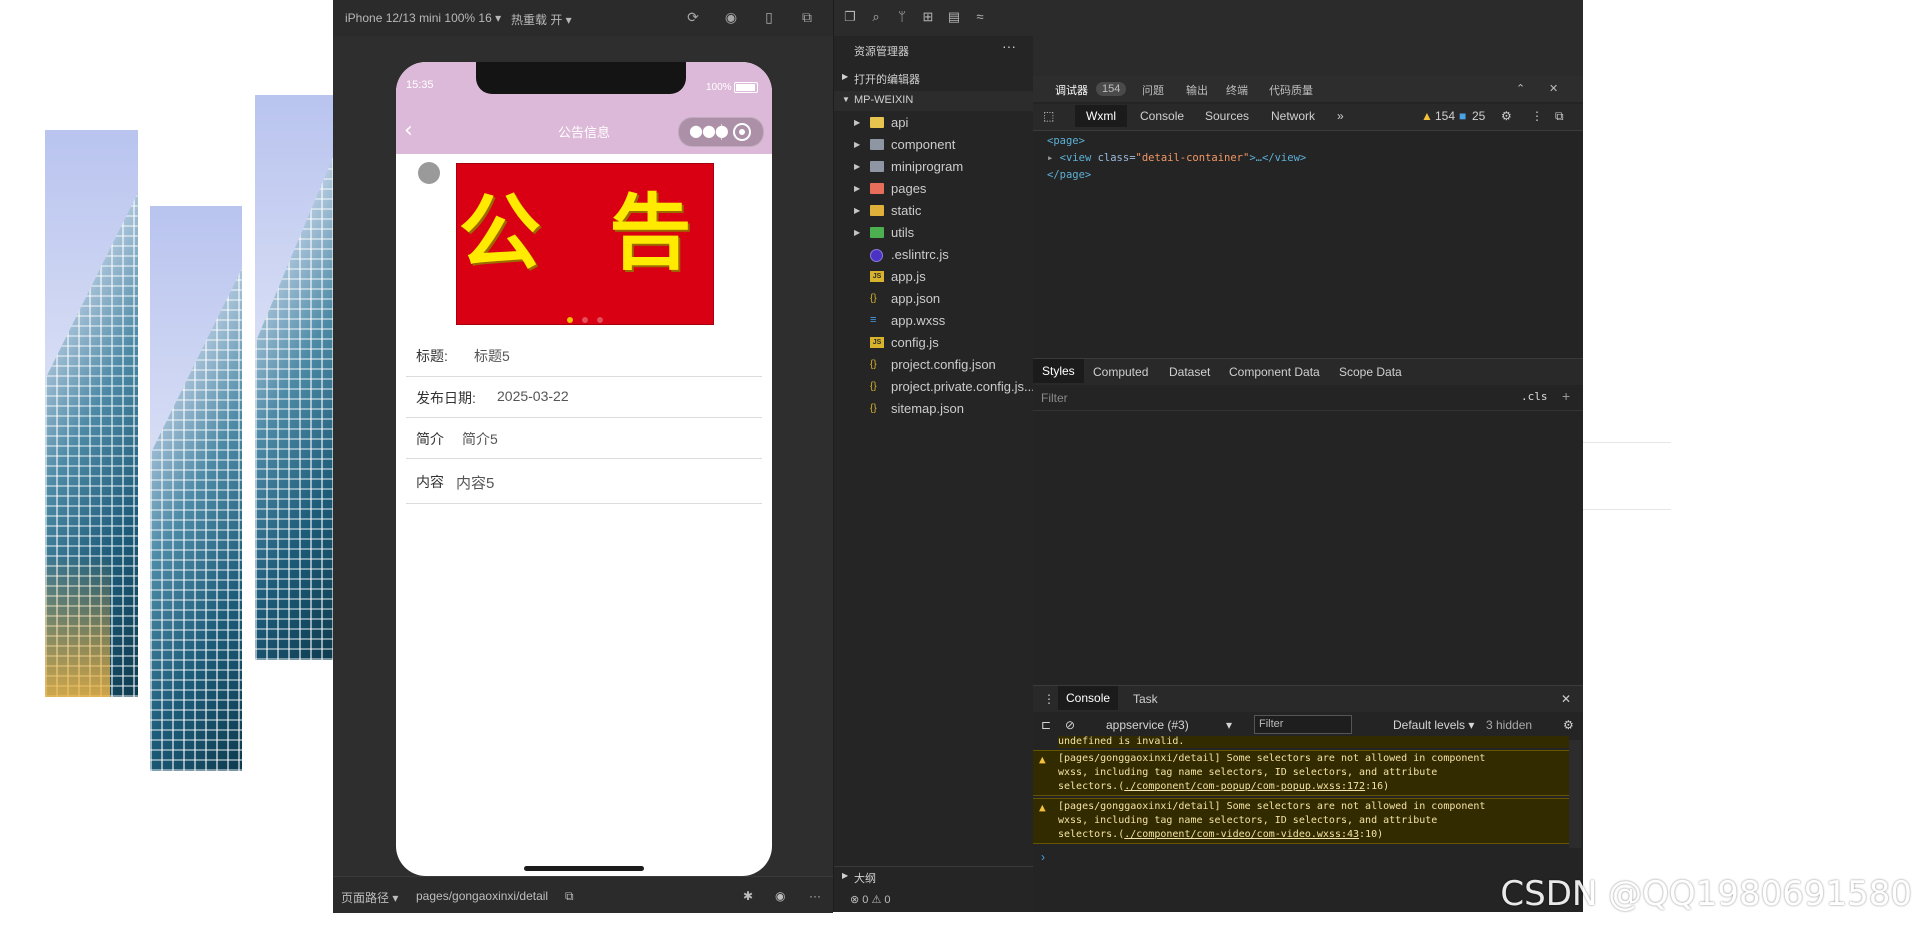 This screenshot has width=1912, height=930. Describe the element at coordinates (876, 17) in the screenshot. I see `search-icon: ⌕` at that location.